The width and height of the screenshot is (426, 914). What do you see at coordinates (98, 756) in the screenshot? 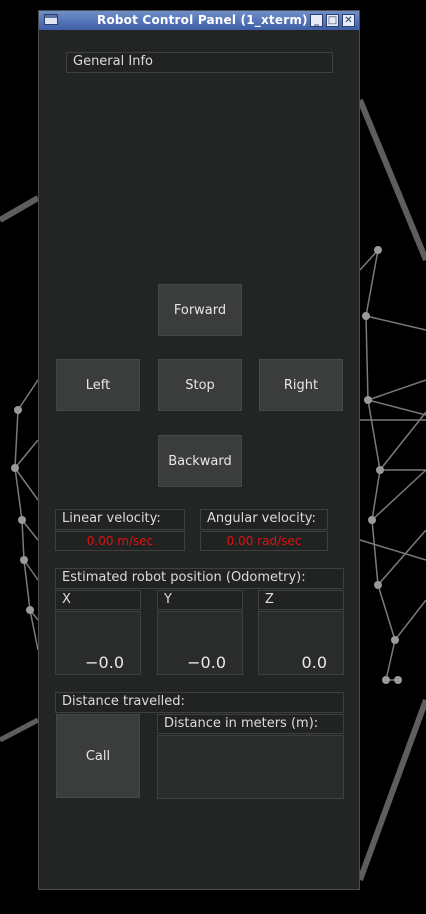
I see `call-button: Call` at bounding box center [98, 756].